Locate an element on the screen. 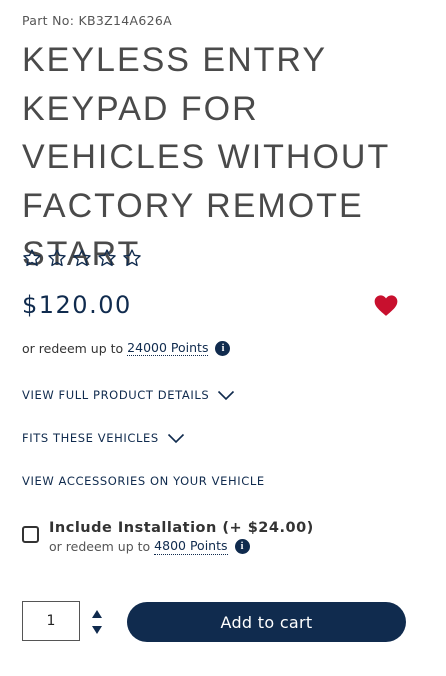 The image size is (446, 676). redeem-prefix: or redeem up to is located at coordinates (73, 348).